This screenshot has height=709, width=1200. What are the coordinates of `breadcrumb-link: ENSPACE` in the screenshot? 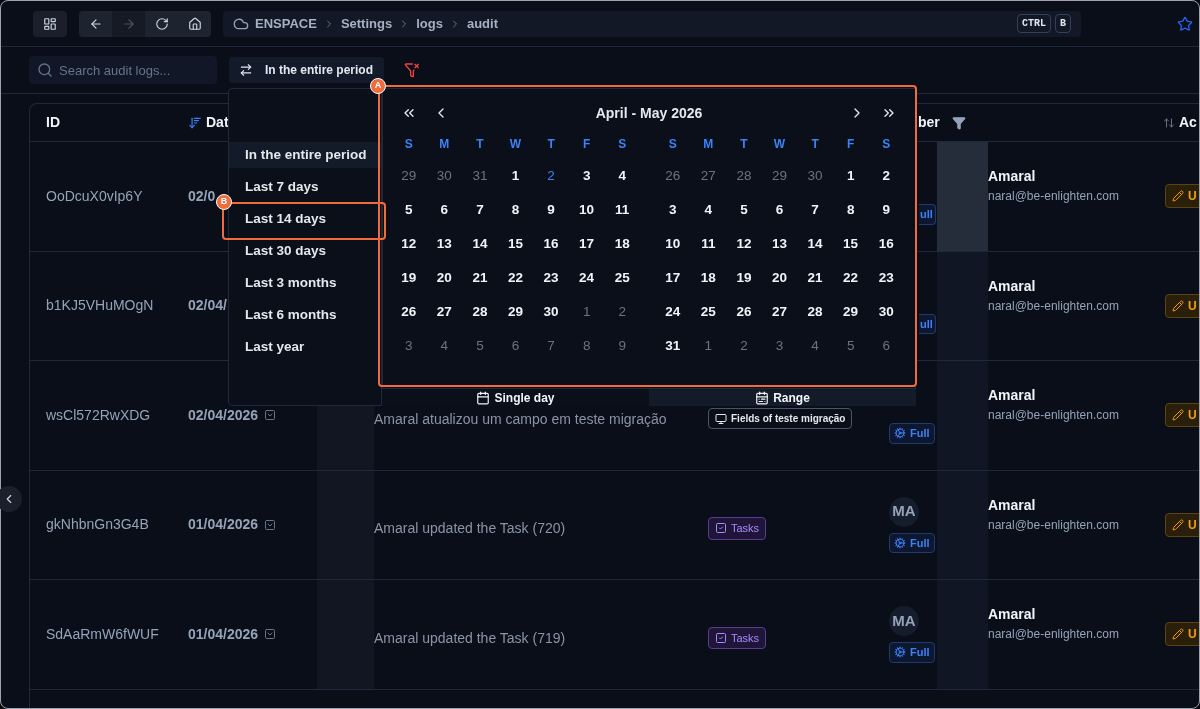 It's located at (286, 23).